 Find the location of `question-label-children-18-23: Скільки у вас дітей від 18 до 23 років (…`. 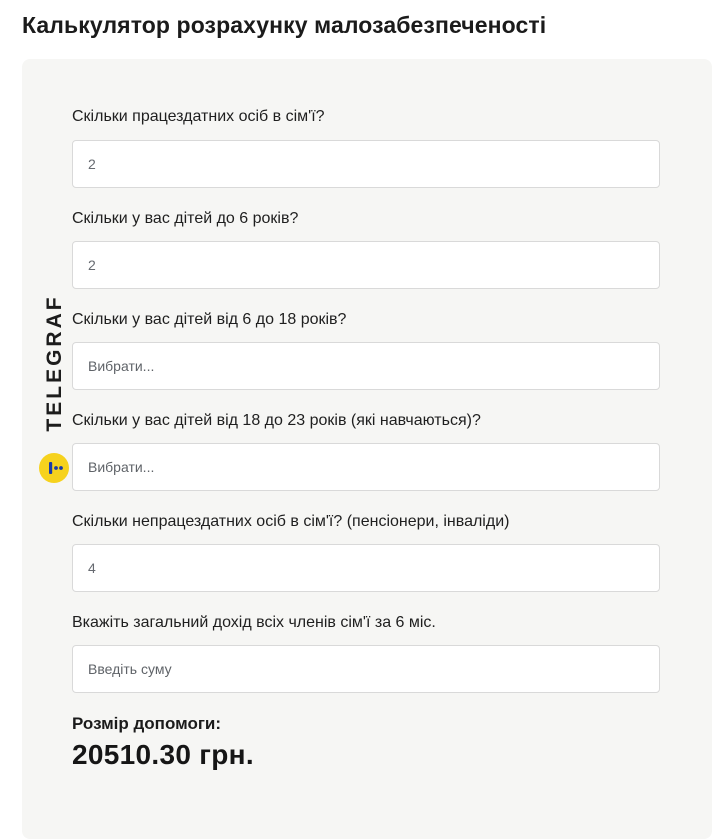

question-label-children-18-23: Скільки у вас дітей від 18 до 23 років (… is located at coordinates (276, 420).